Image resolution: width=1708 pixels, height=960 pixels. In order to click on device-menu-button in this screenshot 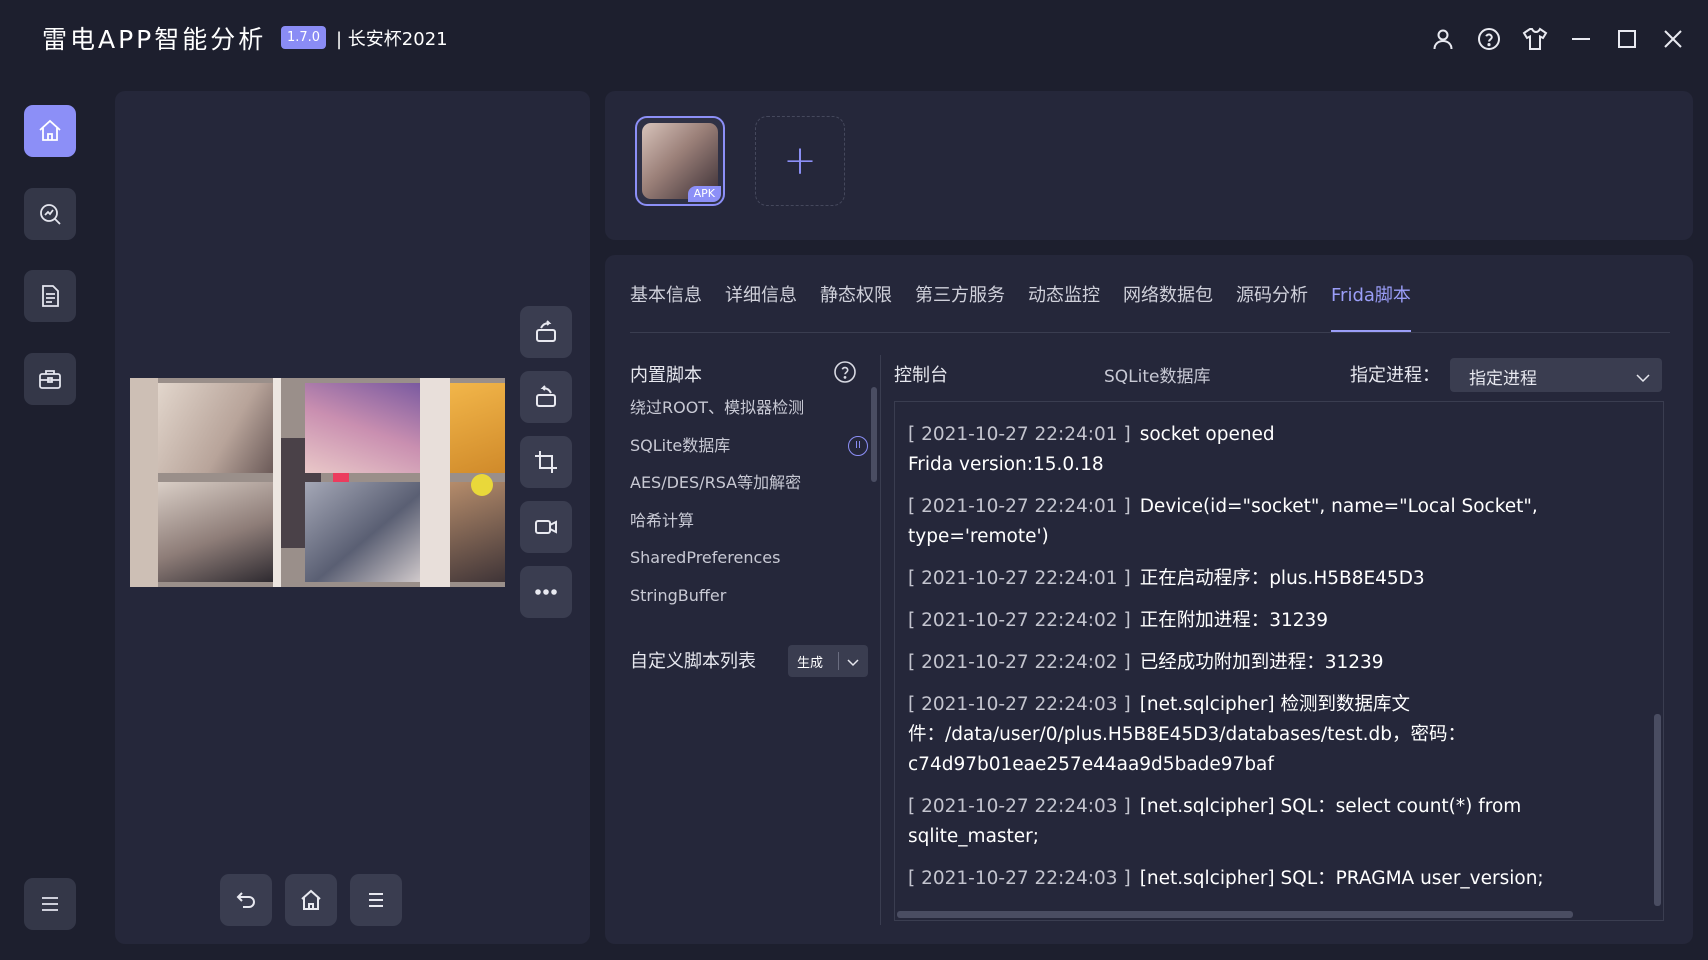, I will do `click(376, 900)`.